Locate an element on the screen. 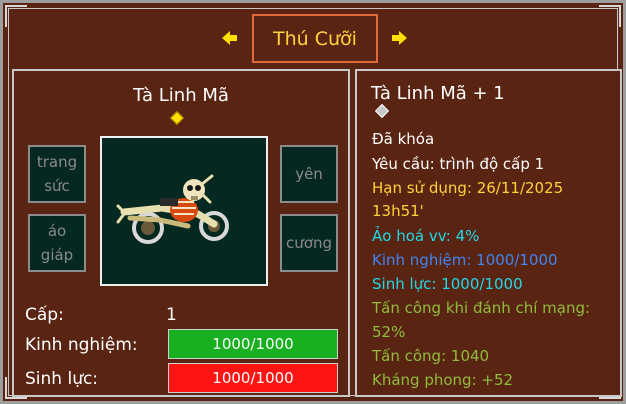 Image resolution: width=626 pixels, height=404 pixels. gray-diamond-icon is located at coordinates (382, 111).